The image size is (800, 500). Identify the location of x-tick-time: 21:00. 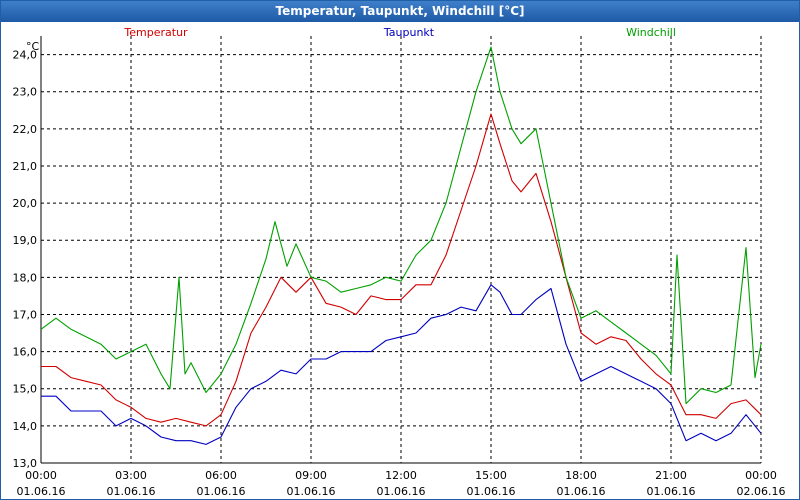
(671, 475).